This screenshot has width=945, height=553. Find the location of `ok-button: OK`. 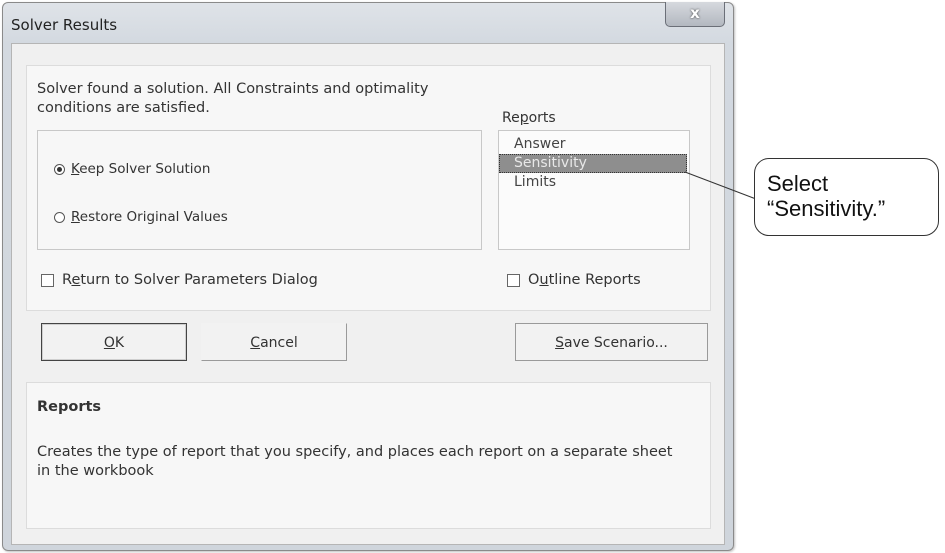

ok-button: OK is located at coordinates (114, 342).